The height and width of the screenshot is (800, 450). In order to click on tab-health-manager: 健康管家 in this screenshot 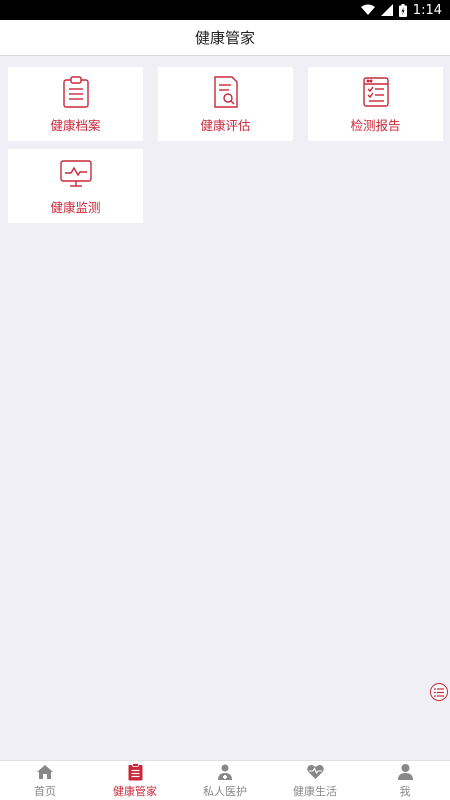, I will do `click(135, 780)`.